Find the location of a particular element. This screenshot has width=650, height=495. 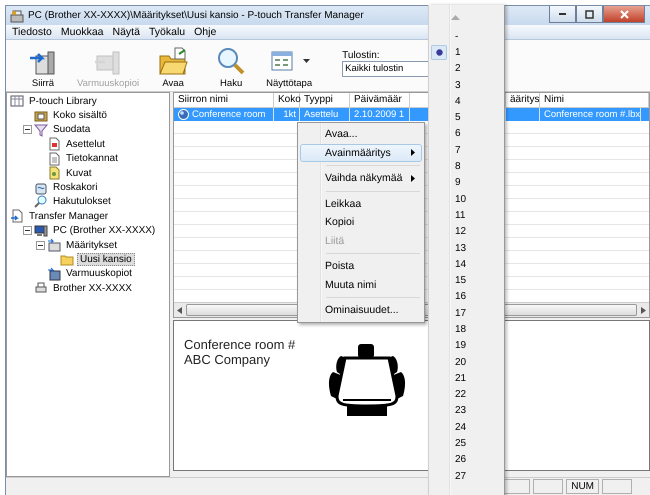

minimize-icon is located at coordinates (562, 14).